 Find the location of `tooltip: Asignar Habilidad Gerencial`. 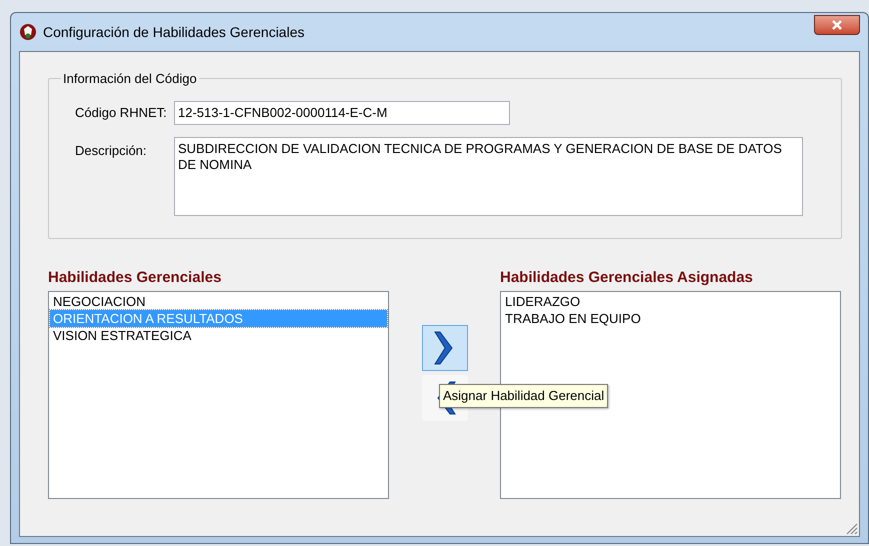

tooltip: Asignar Habilidad Gerencial is located at coordinates (523, 396).